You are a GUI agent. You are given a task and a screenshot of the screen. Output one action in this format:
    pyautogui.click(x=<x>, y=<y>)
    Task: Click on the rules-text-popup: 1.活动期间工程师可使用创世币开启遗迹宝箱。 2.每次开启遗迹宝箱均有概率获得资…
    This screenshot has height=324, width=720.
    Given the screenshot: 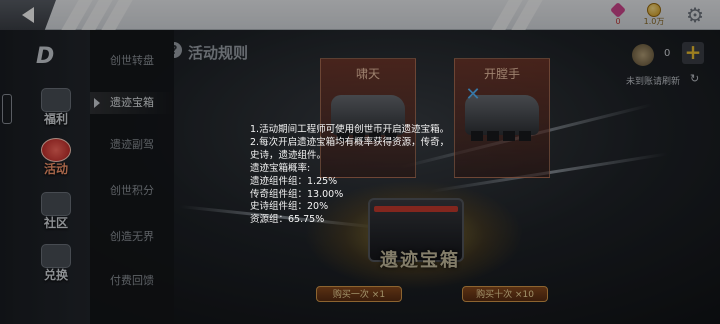 What is the action you would take?
    pyautogui.click(x=365, y=177)
    